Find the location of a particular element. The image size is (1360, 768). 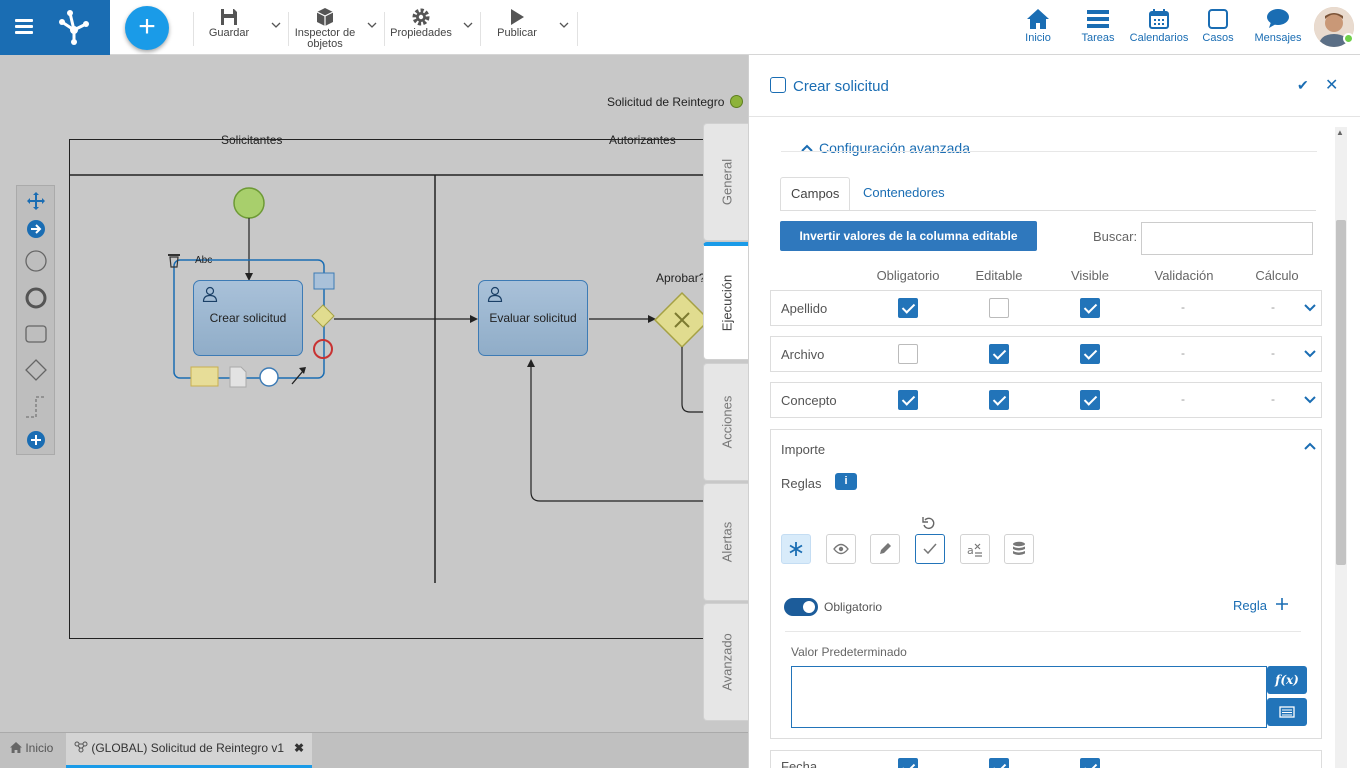

close-button: ✕ is located at coordinates (1331, 85).